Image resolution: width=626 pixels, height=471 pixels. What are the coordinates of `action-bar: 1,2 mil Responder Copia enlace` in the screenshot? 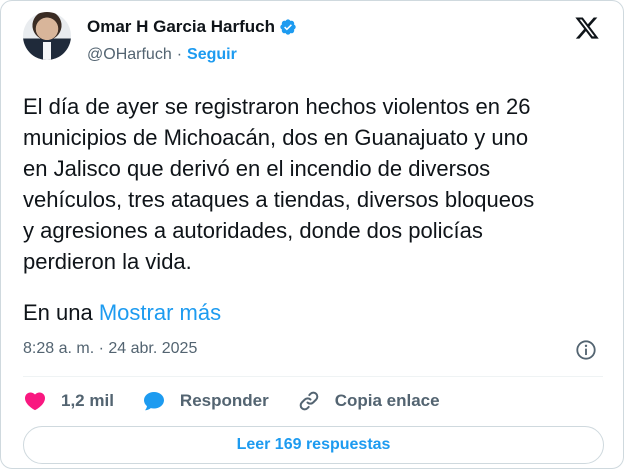 It's located at (245, 401).